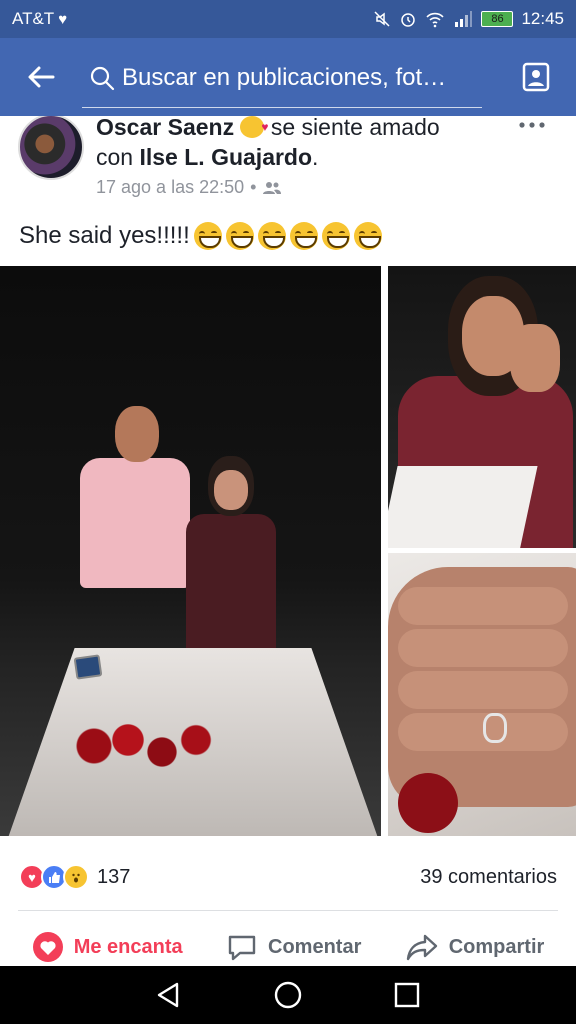 Image resolution: width=576 pixels, height=1024 pixels. What do you see at coordinates (165, 128) in the screenshot?
I see `author-name: Oscar Saenz` at bounding box center [165, 128].